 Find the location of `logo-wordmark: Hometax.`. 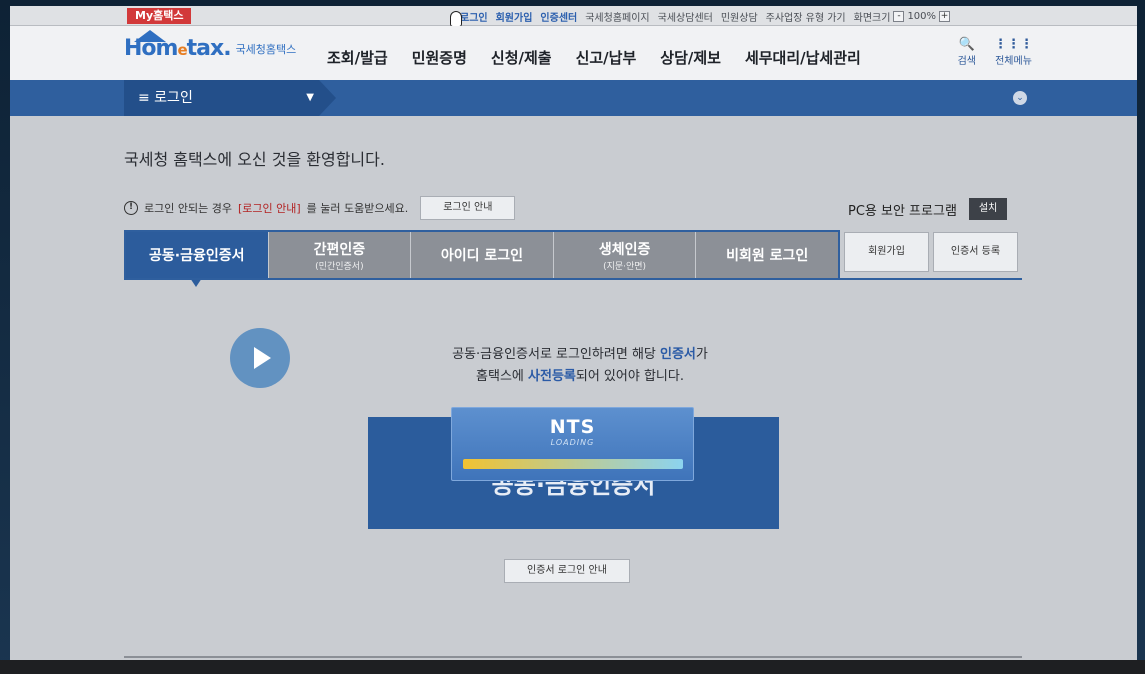

logo-wordmark: Hometax. is located at coordinates (178, 48).